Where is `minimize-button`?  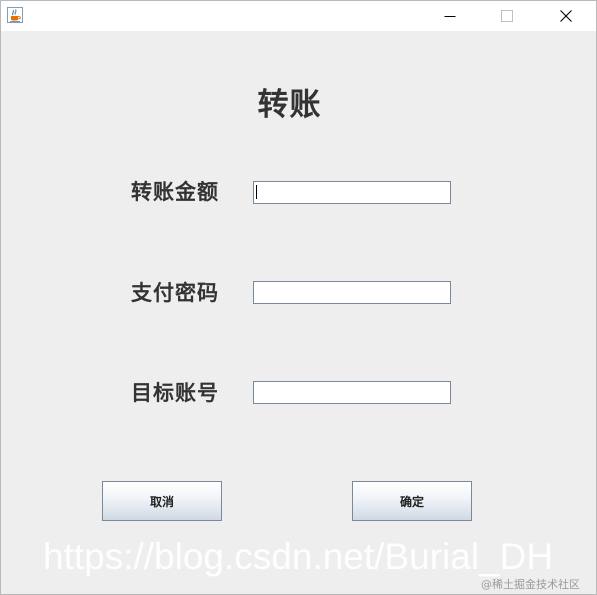
minimize-button is located at coordinates (450, 16).